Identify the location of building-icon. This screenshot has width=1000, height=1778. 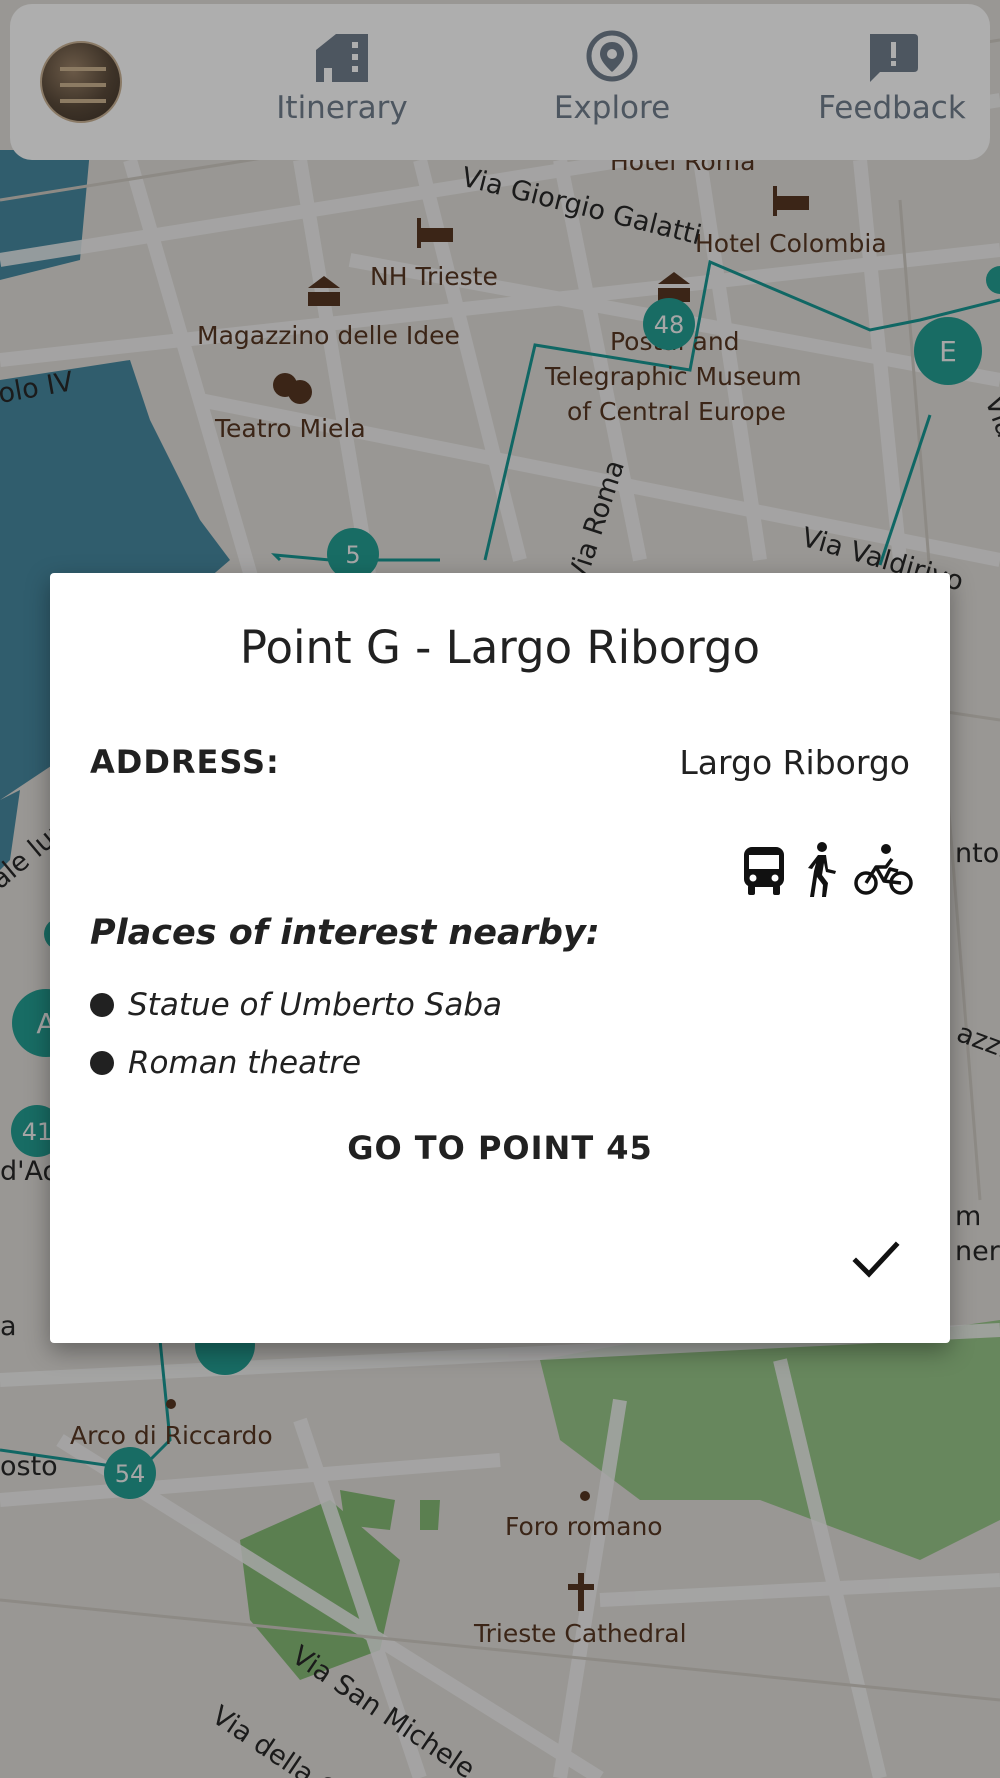
(342, 56).